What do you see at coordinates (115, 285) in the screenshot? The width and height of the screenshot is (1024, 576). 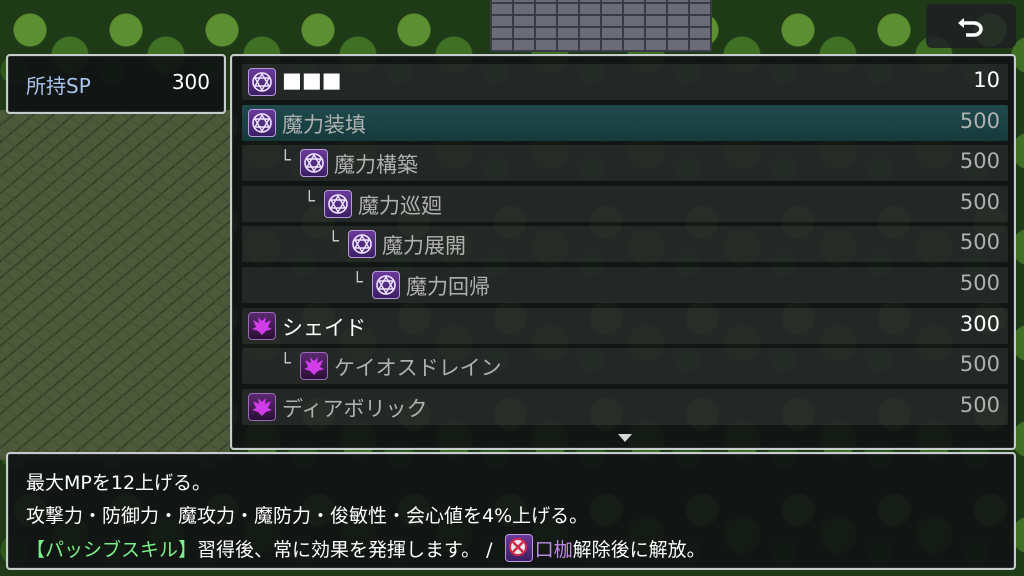 I see `map-vine-path` at bounding box center [115, 285].